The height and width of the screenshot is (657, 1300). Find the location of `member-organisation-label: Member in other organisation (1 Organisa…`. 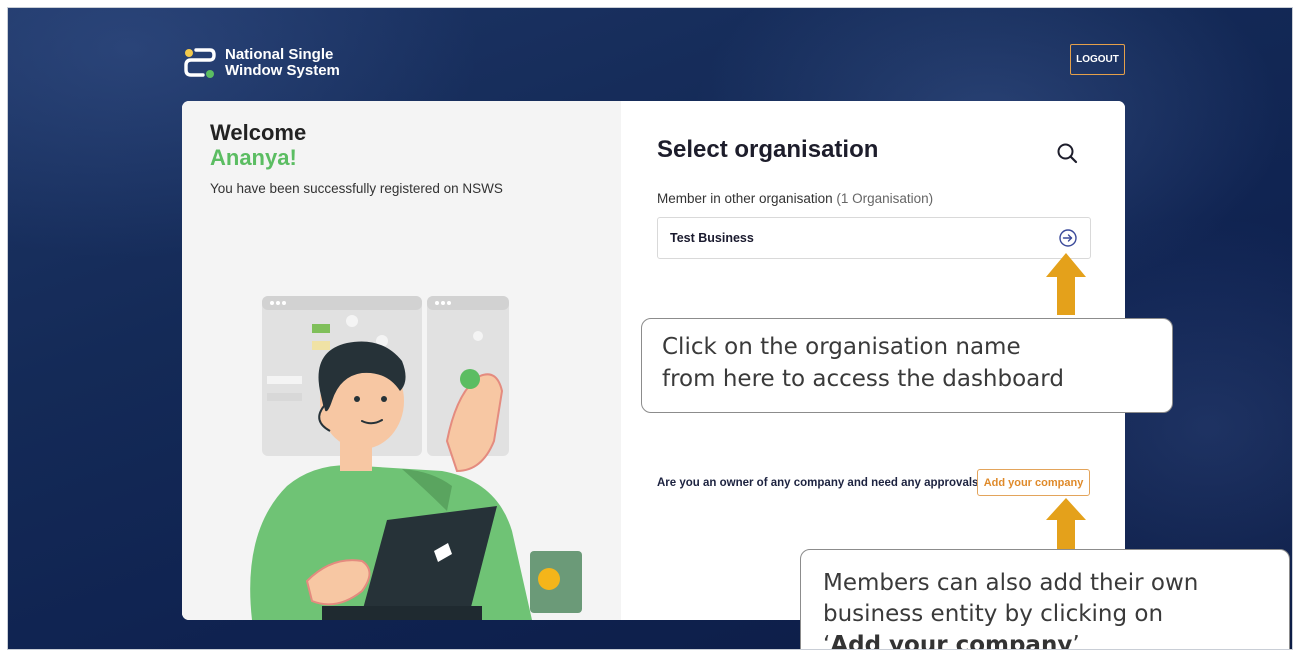

member-organisation-label: Member in other organisation (1 Organisa… is located at coordinates (795, 198).